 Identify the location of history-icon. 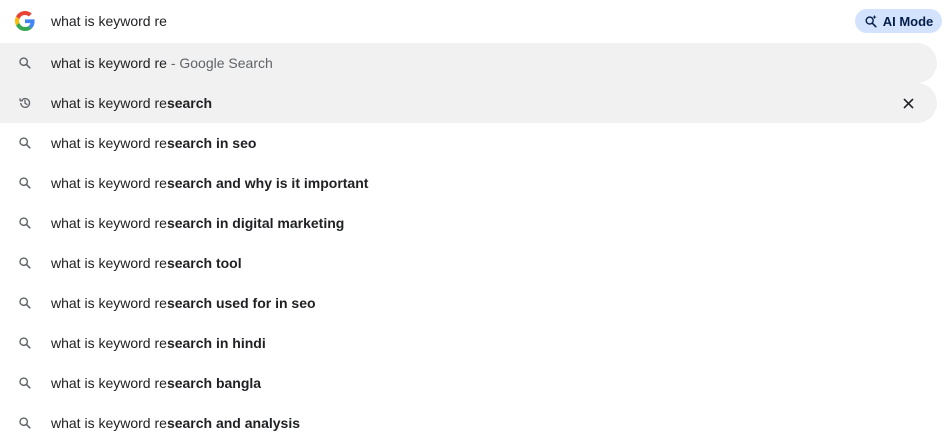
(25, 103).